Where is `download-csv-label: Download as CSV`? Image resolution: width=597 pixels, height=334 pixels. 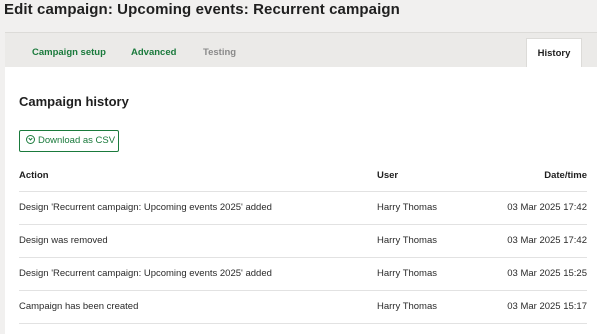 download-csv-label: Download as CSV is located at coordinates (77, 140).